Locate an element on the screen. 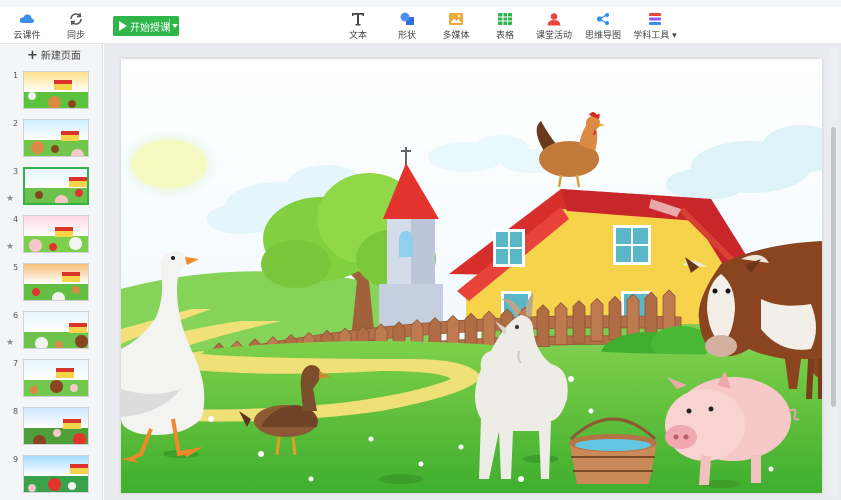 This screenshot has width=841, height=500. start-teaching-button: 开始授课 is located at coordinates (146, 26).